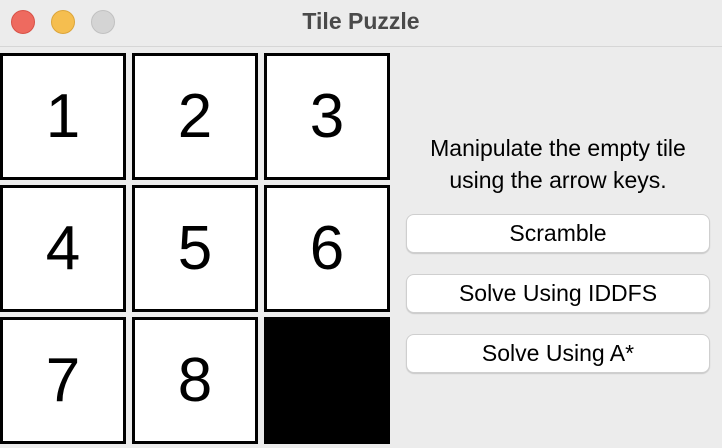 The width and height of the screenshot is (722, 448). I want to click on scramble-button: Scramble, so click(558, 233).